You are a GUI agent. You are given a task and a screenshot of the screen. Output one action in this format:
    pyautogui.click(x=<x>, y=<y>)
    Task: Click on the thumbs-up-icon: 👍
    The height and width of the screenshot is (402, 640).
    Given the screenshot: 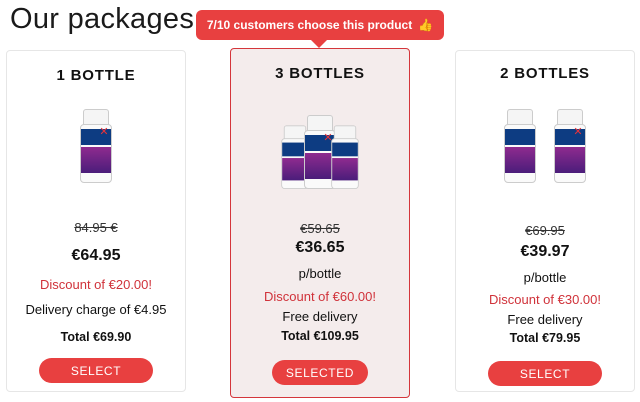 What is the action you would take?
    pyautogui.click(x=426, y=25)
    